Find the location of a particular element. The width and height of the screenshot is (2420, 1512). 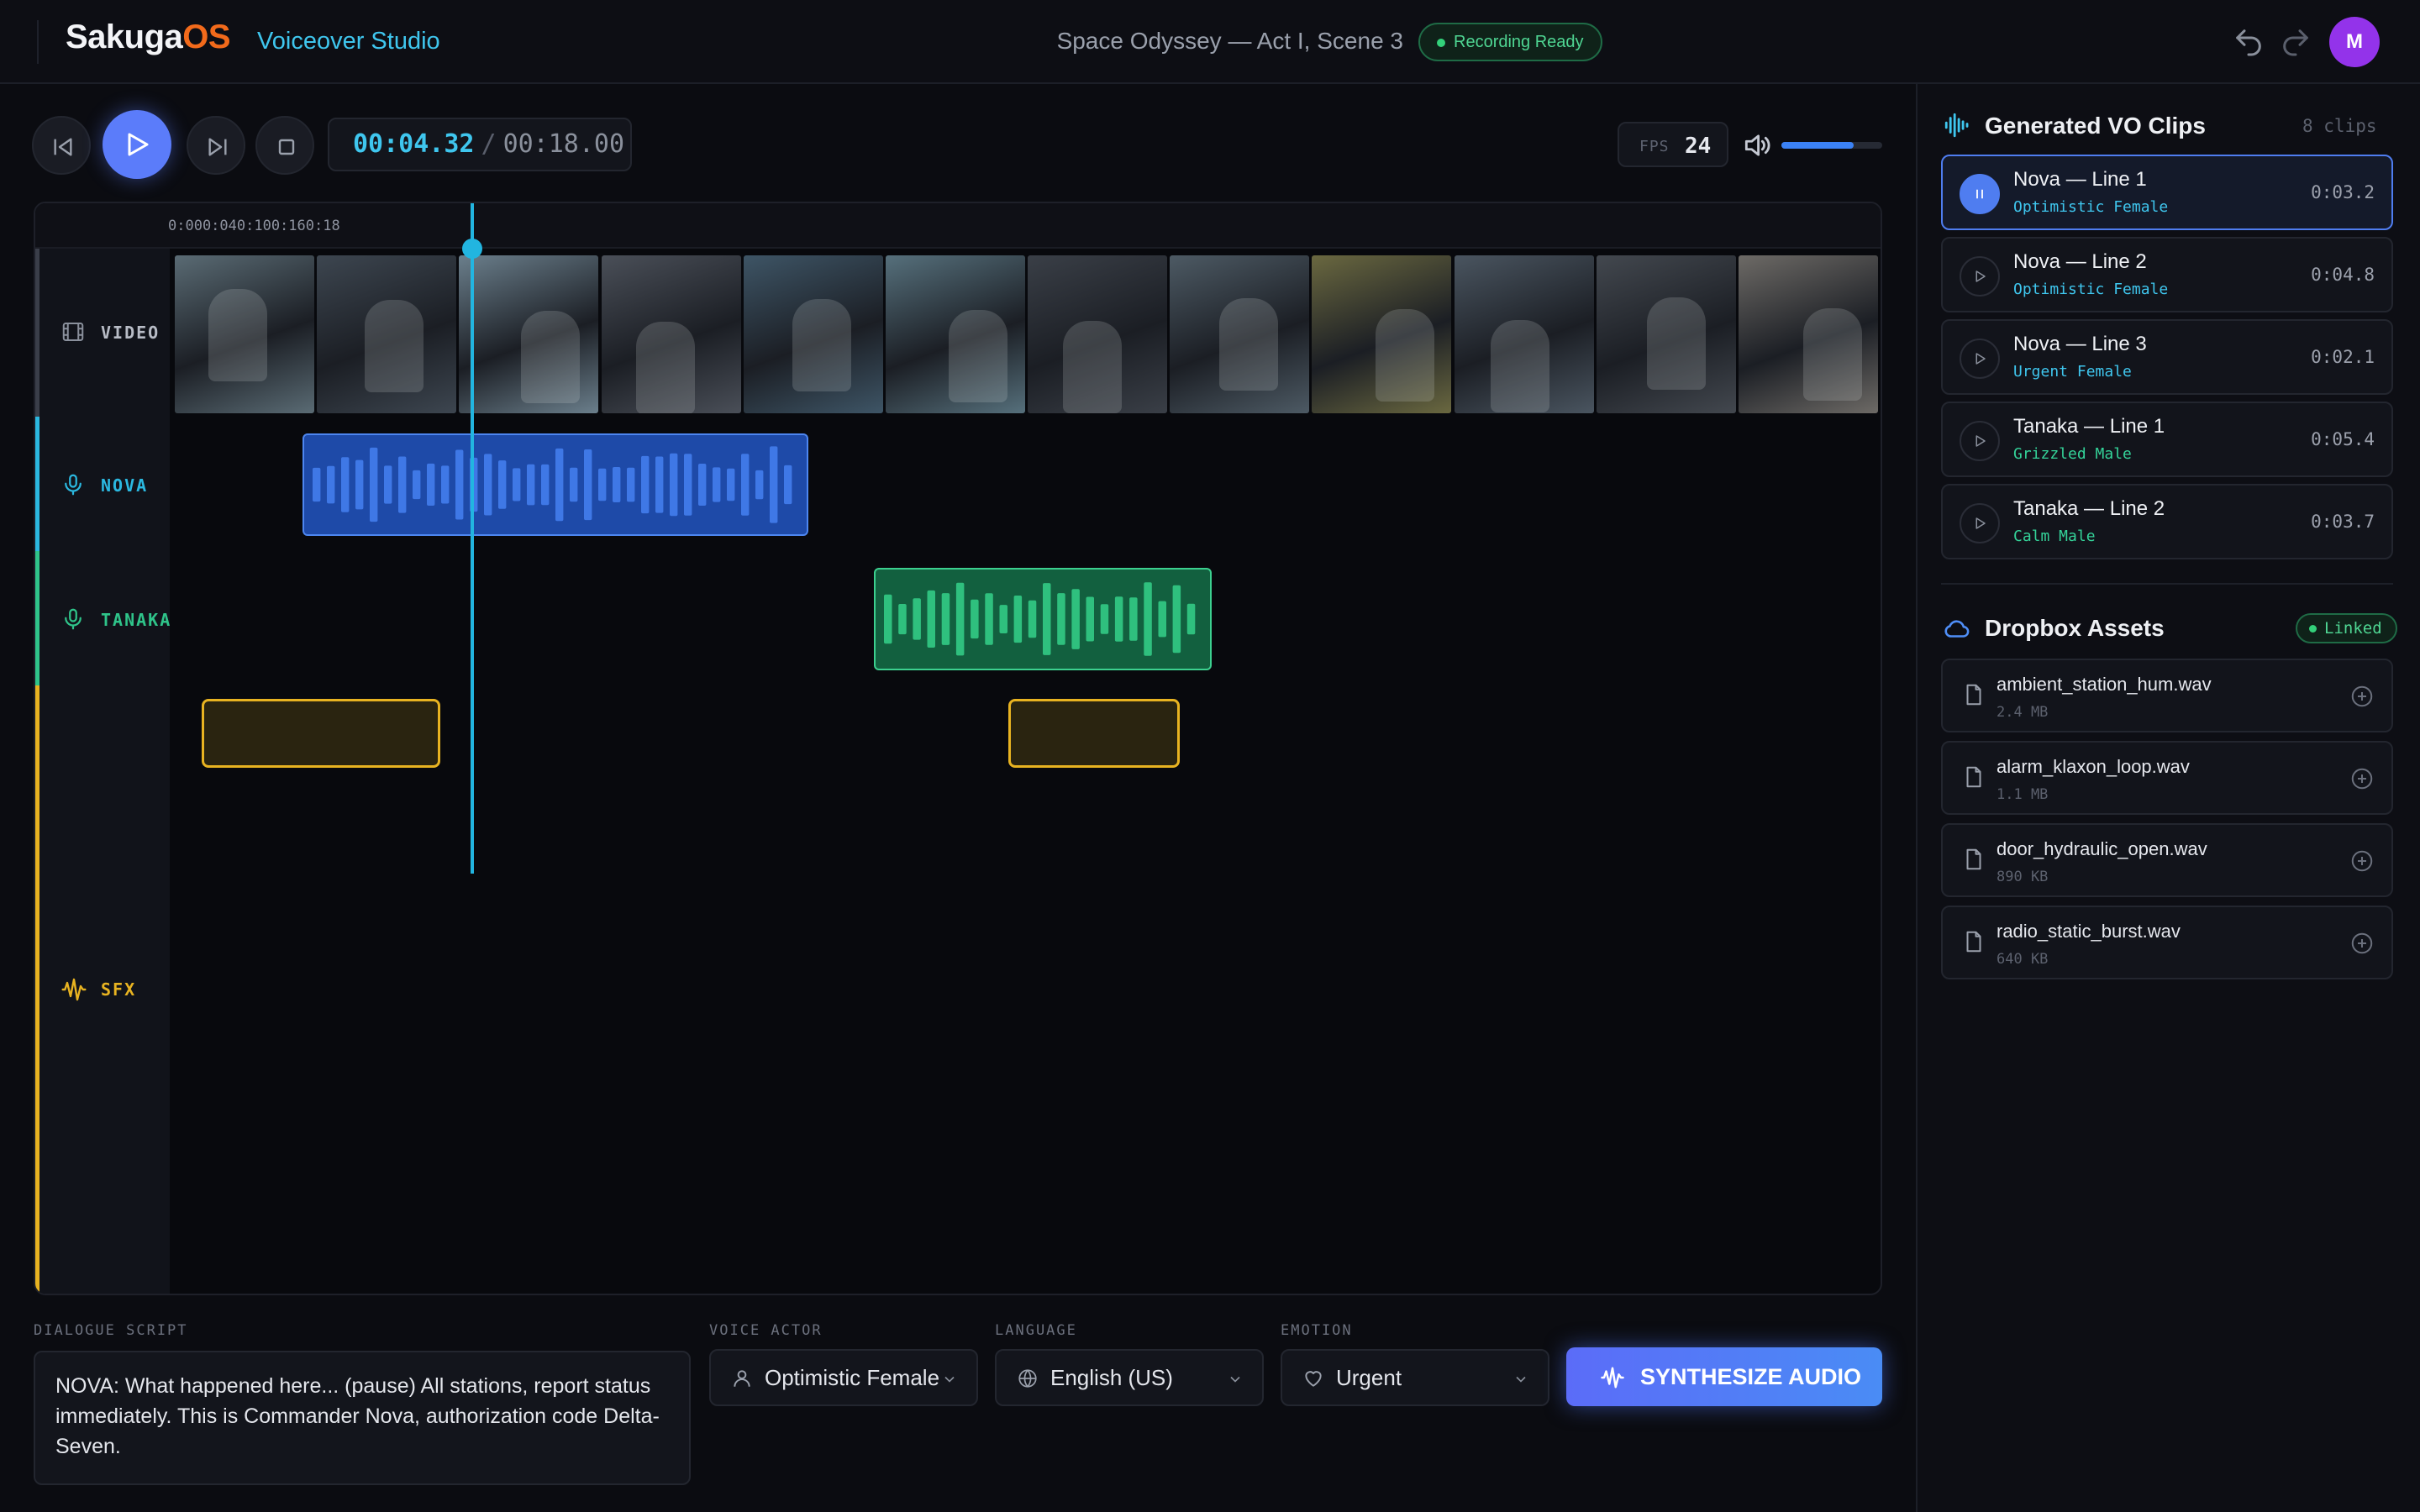

playhead-line is located at coordinates (472, 538).